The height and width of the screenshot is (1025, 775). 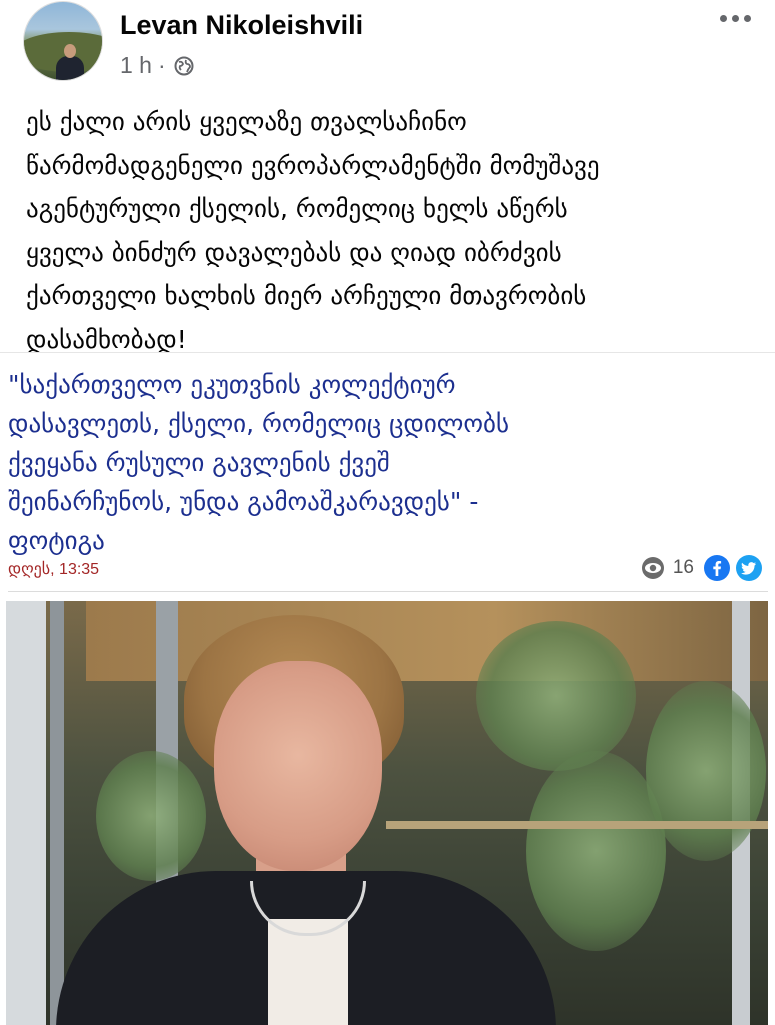 What do you see at coordinates (388, 571) in the screenshot?
I see `article-meta: დღეს, 13:35 16` at bounding box center [388, 571].